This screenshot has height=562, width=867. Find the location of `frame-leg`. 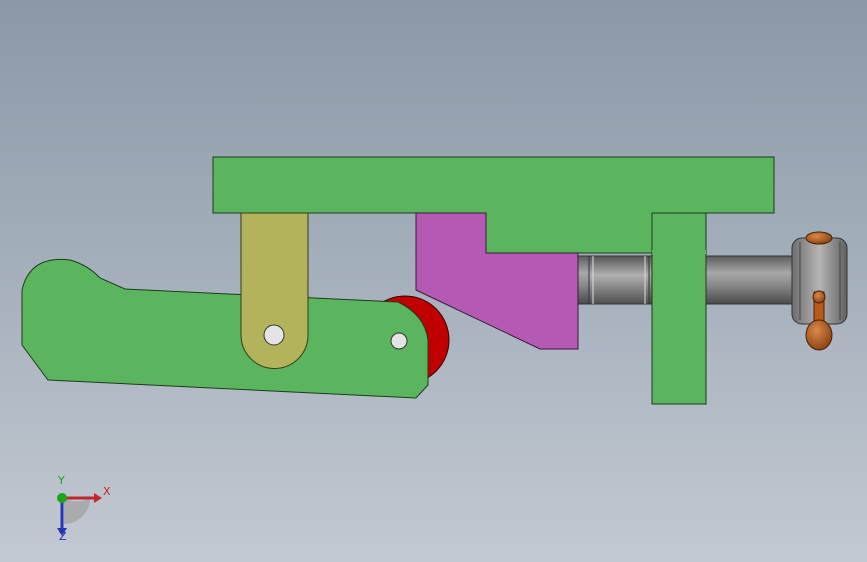

frame-leg is located at coordinates (679, 308).